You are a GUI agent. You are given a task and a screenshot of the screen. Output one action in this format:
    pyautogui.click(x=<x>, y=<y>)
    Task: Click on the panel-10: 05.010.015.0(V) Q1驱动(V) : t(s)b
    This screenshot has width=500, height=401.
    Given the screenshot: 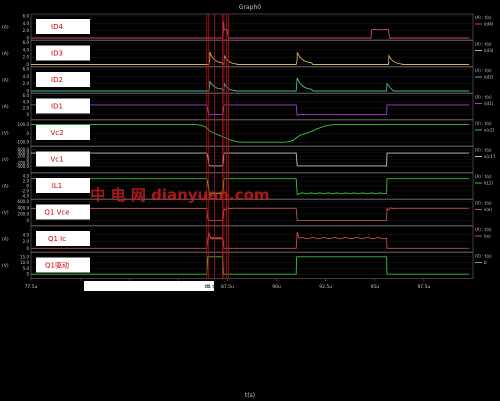 What is the action you would take?
    pyautogui.click(x=247, y=265)
    